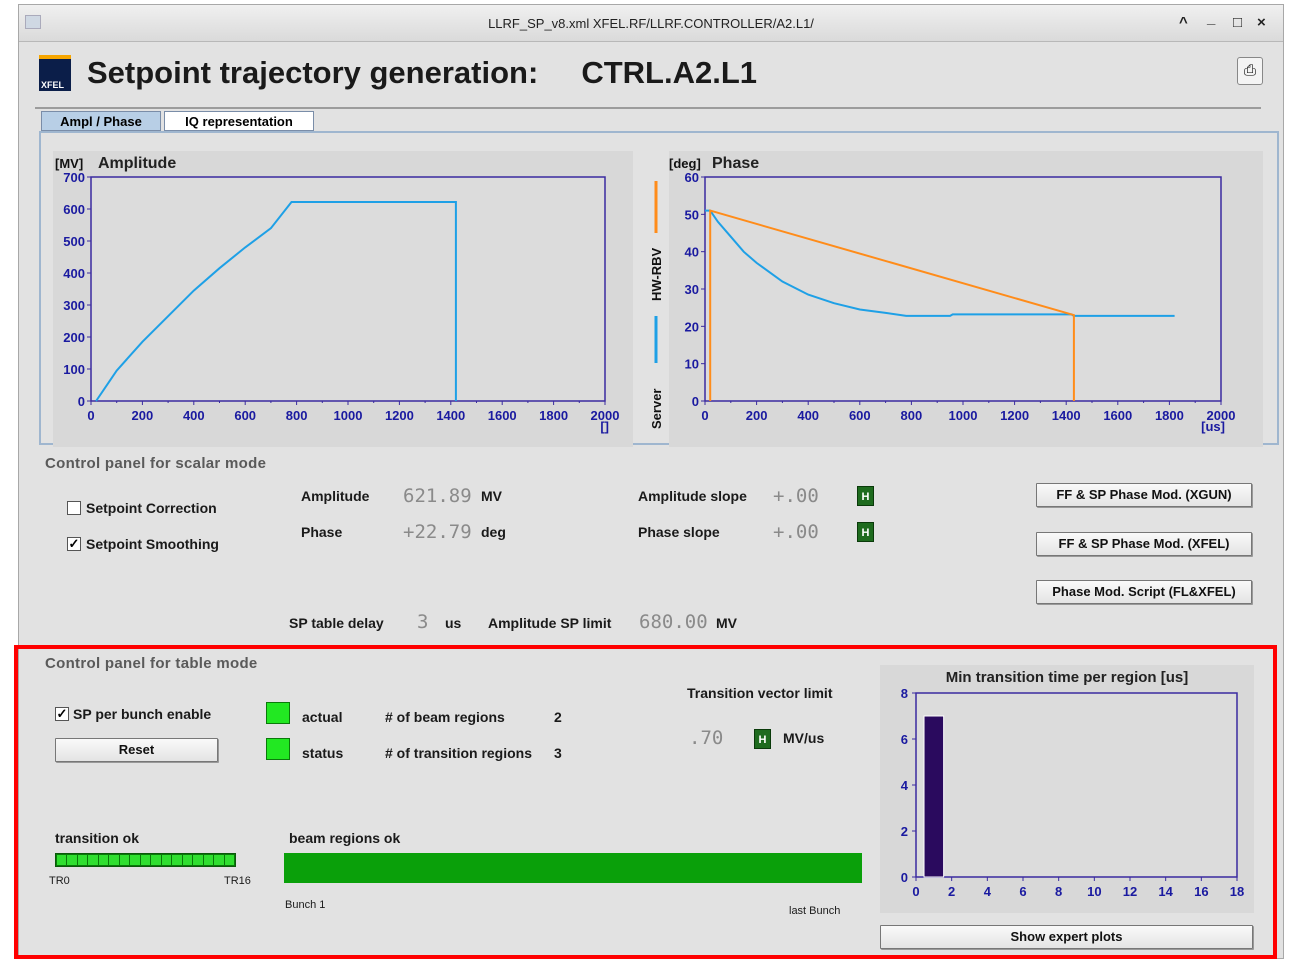 This screenshot has width=1291, height=961. What do you see at coordinates (679, 532) in the screenshot?
I see `phase-slope-label: Phase slope` at bounding box center [679, 532].